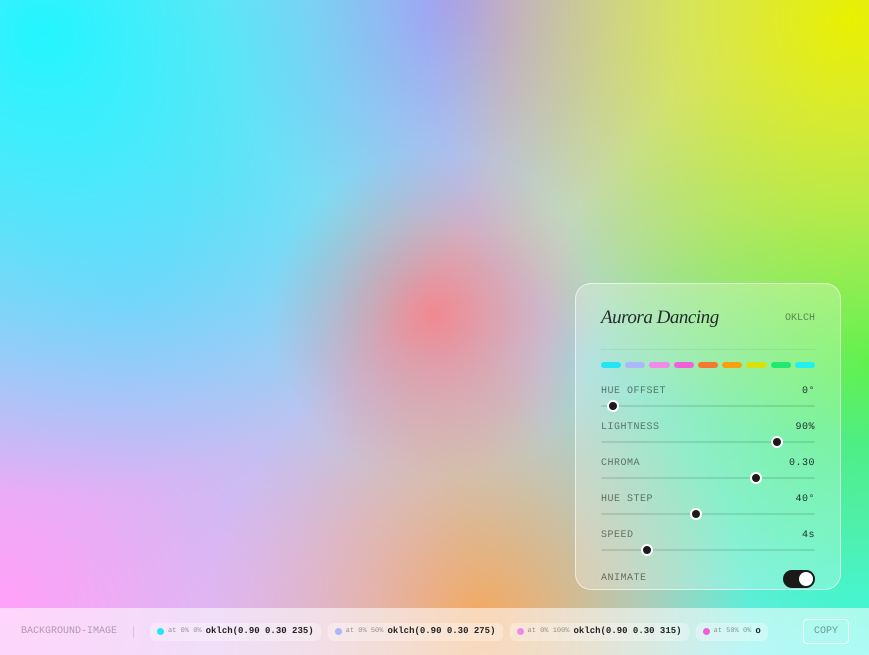 The image size is (869, 655). Describe the element at coordinates (441, 631) in the screenshot. I see `stop-value: oklch(0.90 0.30 275)` at that location.